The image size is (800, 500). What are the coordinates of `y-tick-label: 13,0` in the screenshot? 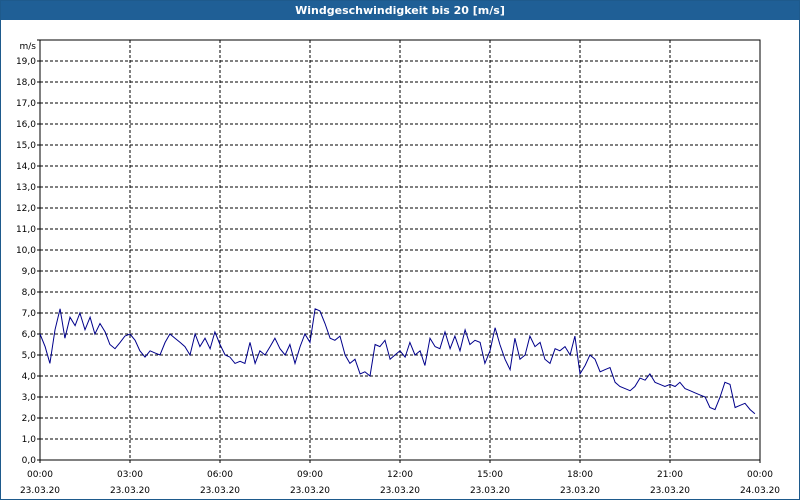 It's located at (26, 188).